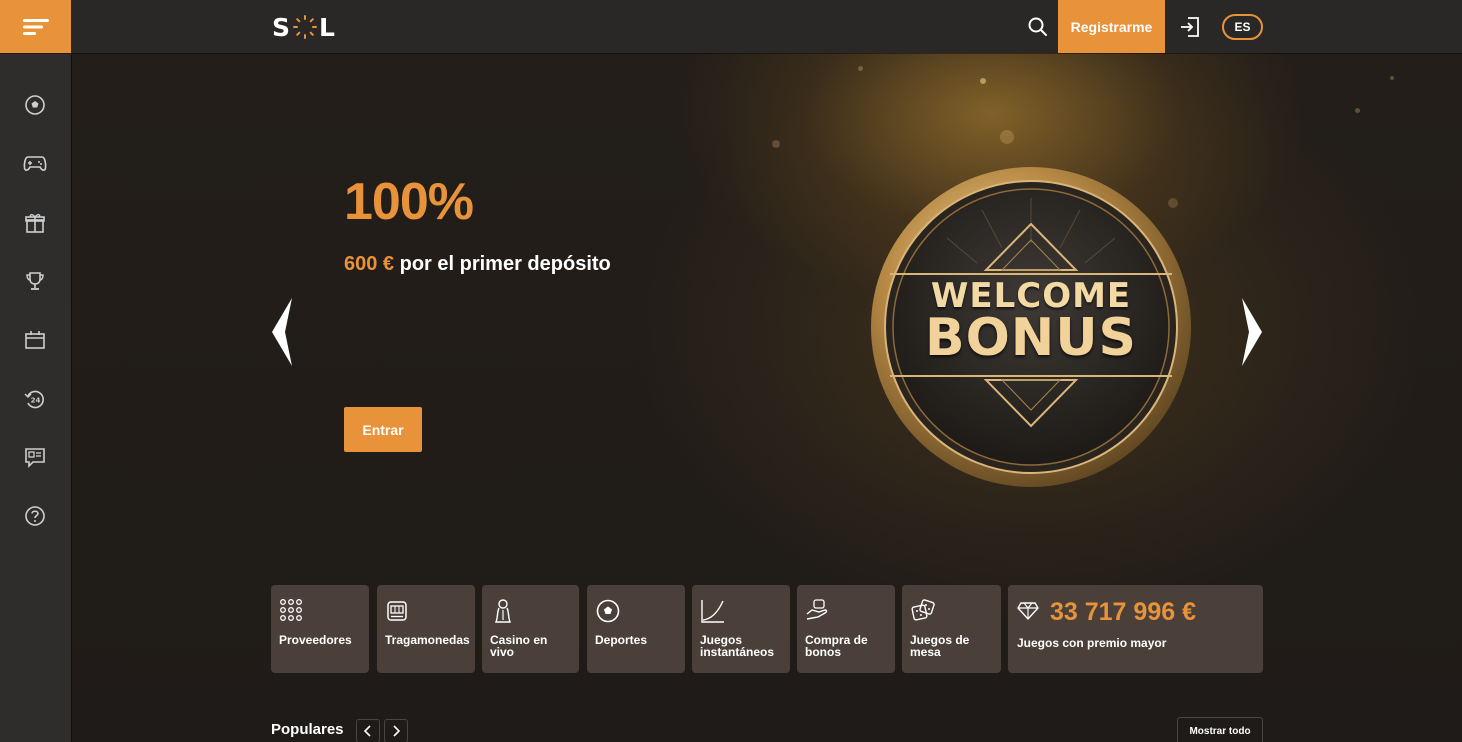 The width and height of the screenshot is (1462, 742). I want to click on carousel-prev-icon, so click(282, 332).